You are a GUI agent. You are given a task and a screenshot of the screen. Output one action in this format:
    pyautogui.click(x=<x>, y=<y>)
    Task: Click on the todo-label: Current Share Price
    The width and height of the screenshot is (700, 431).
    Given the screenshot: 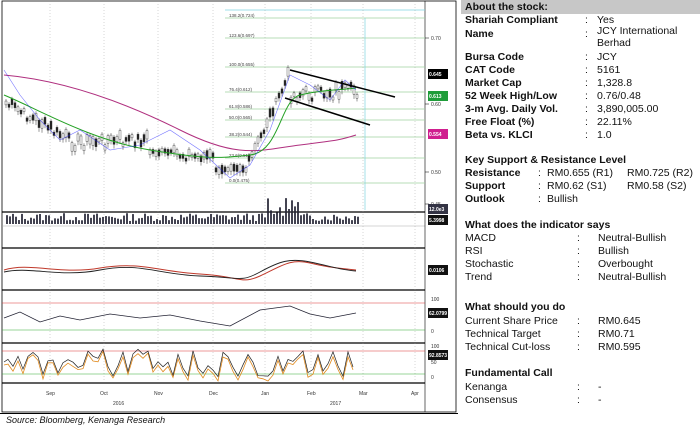 What is the action you would take?
    pyautogui.click(x=511, y=321)
    